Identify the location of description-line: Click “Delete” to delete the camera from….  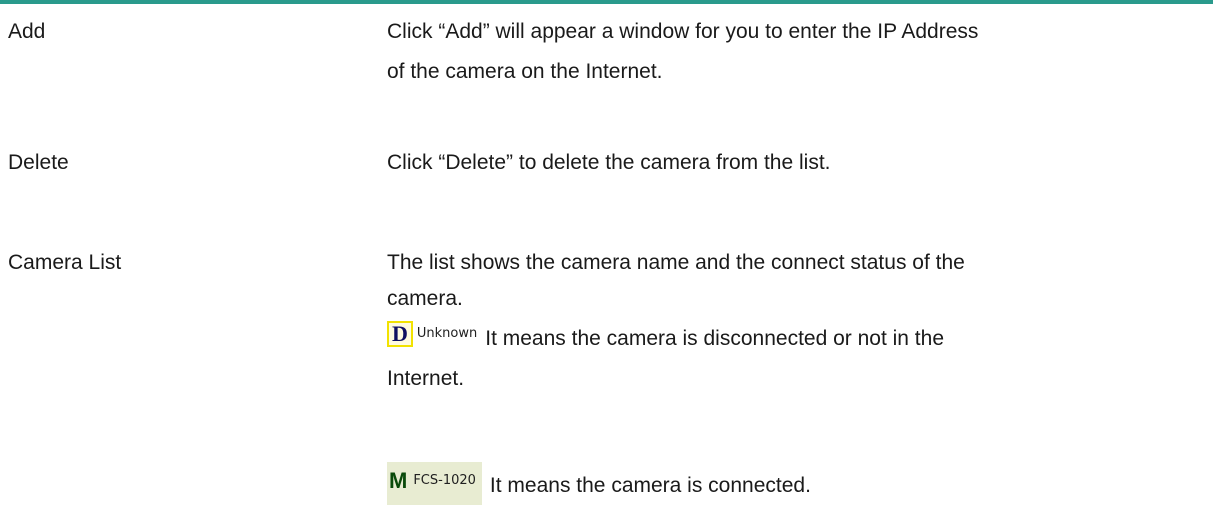
(609, 162).